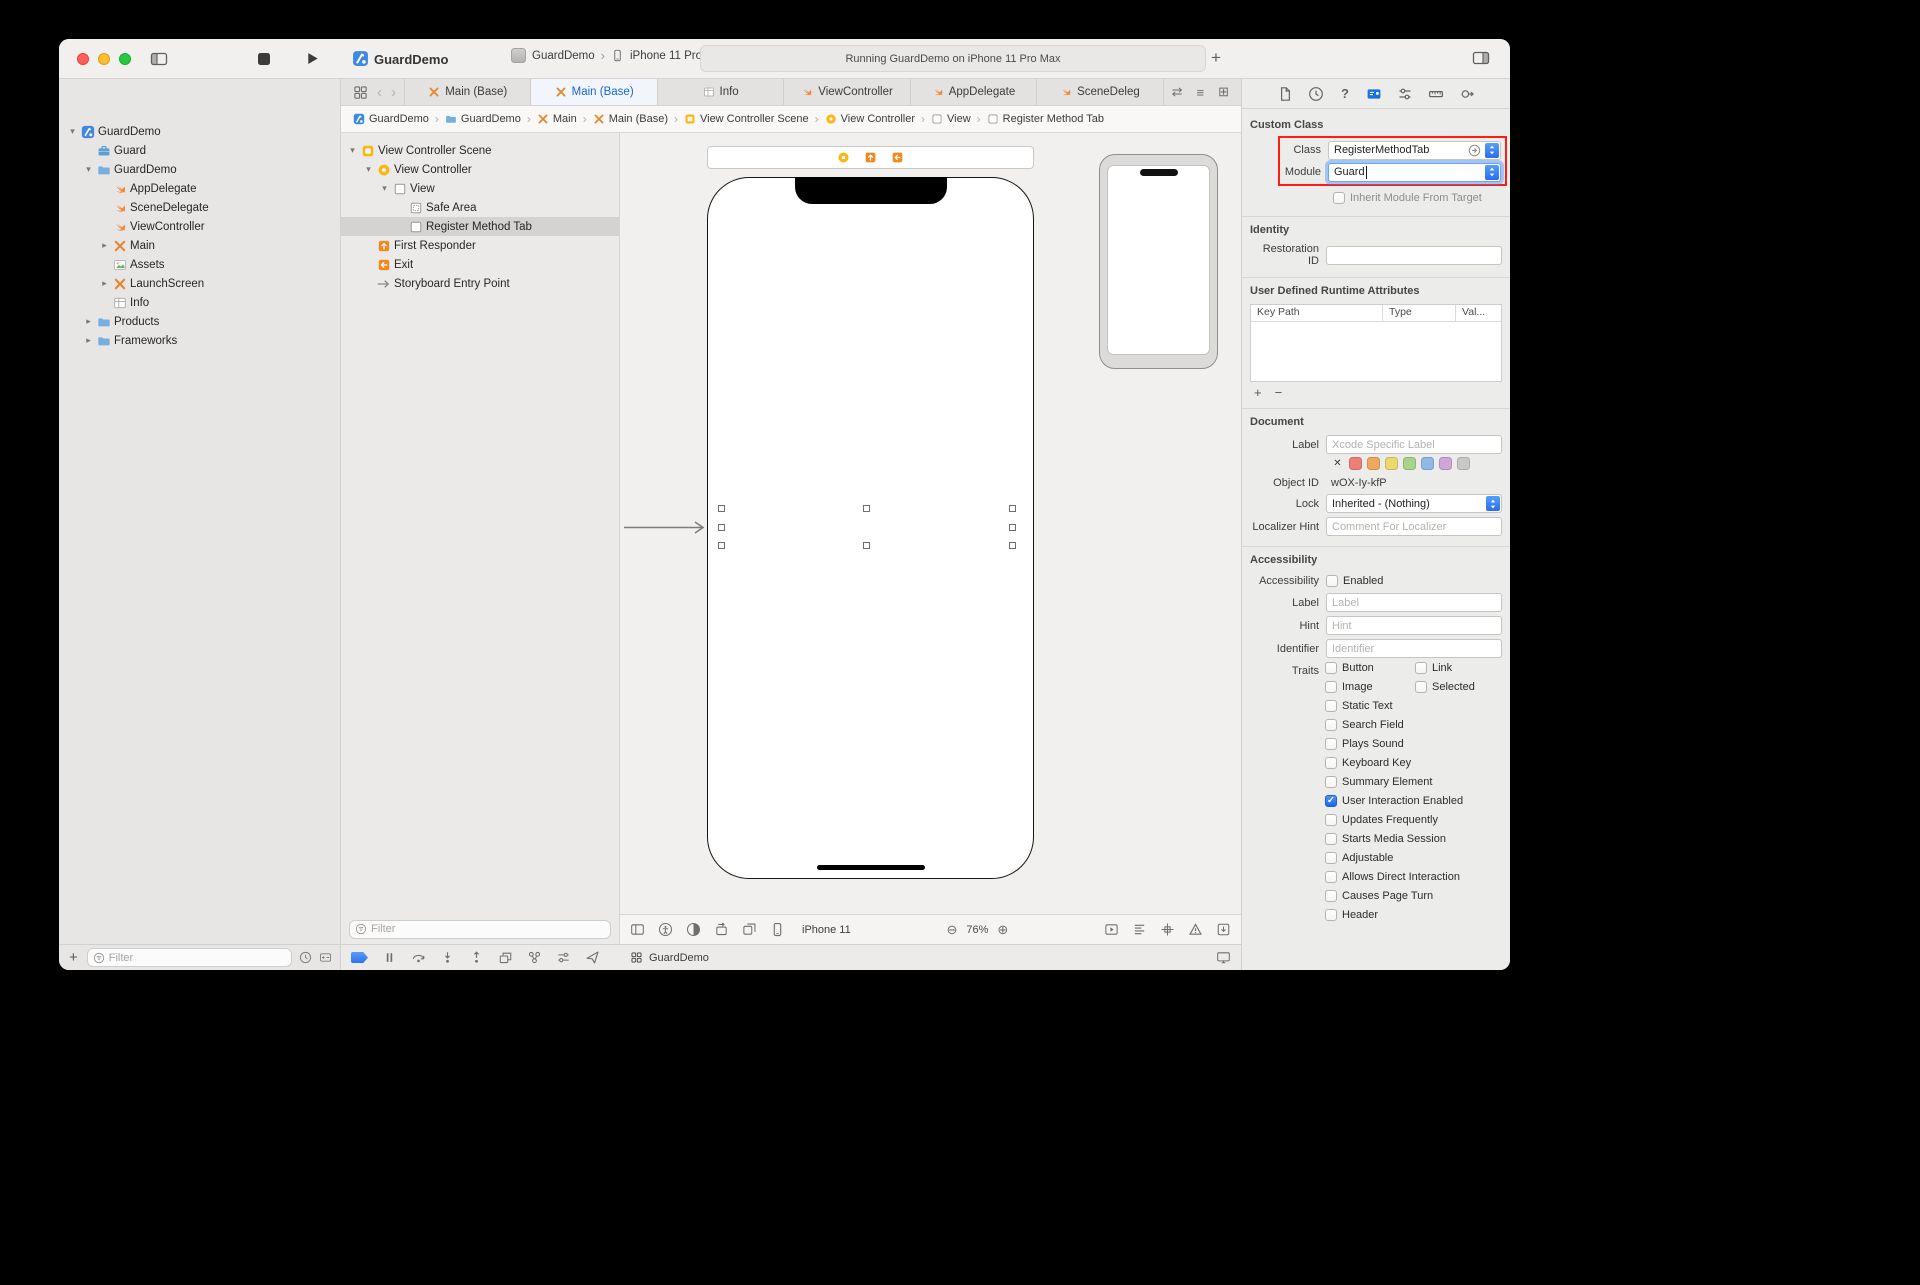 The height and width of the screenshot is (1285, 1920). What do you see at coordinates (305, 957) in the screenshot?
I see `recent-files-icon` at bounding box center [305, 957].